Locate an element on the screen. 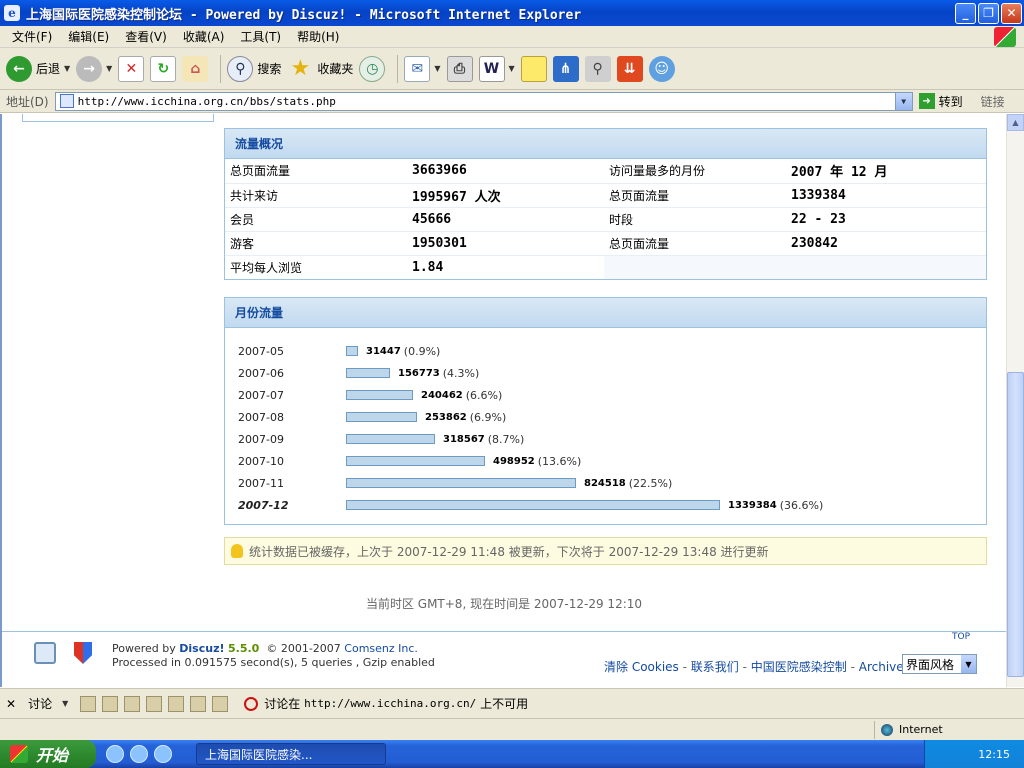 The image size is (1024, 768). close-discuss-icon: ✕ is located at coordinates (11, 704).